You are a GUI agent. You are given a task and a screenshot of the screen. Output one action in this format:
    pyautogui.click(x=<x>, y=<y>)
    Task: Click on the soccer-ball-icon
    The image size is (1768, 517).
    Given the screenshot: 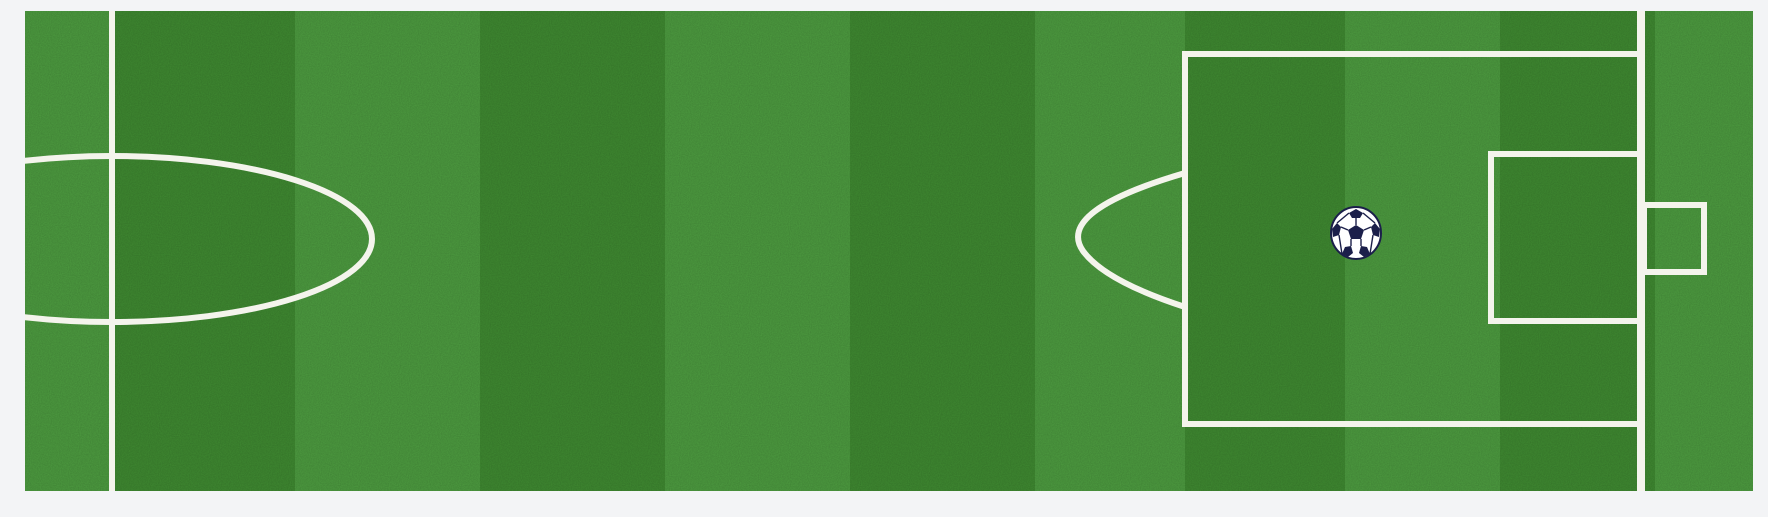 What is the action you would take?
    pyautogui.click(x=1356, y=233)
    